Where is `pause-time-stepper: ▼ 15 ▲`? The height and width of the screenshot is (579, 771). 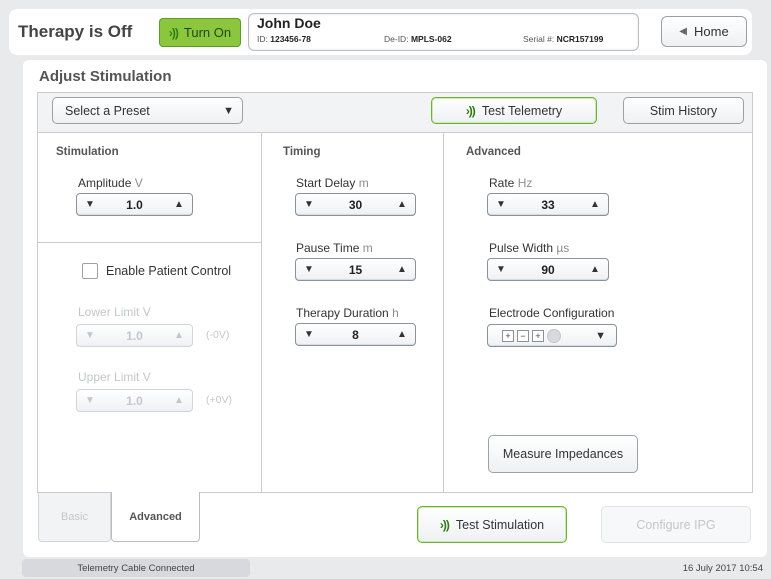
pause-time-stepper: ▼ 15 ▲ is located at coordinates (355, 269).